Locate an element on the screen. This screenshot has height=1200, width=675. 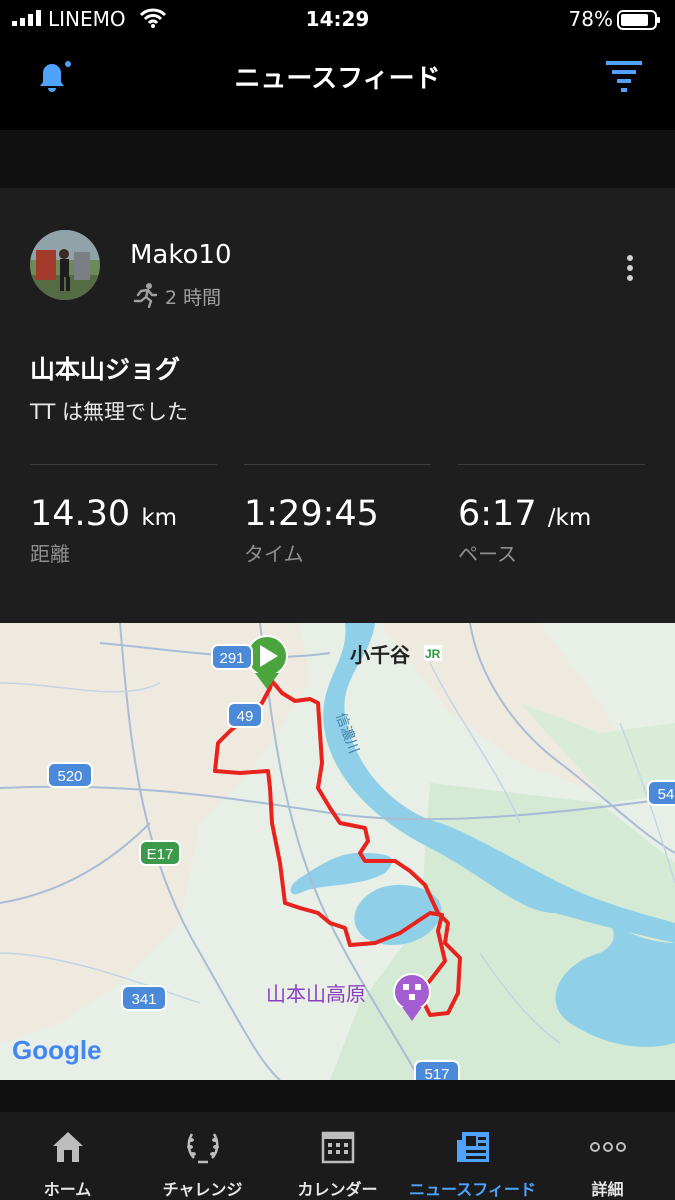
road-shield: 54 is located at coordinates (666, 794).